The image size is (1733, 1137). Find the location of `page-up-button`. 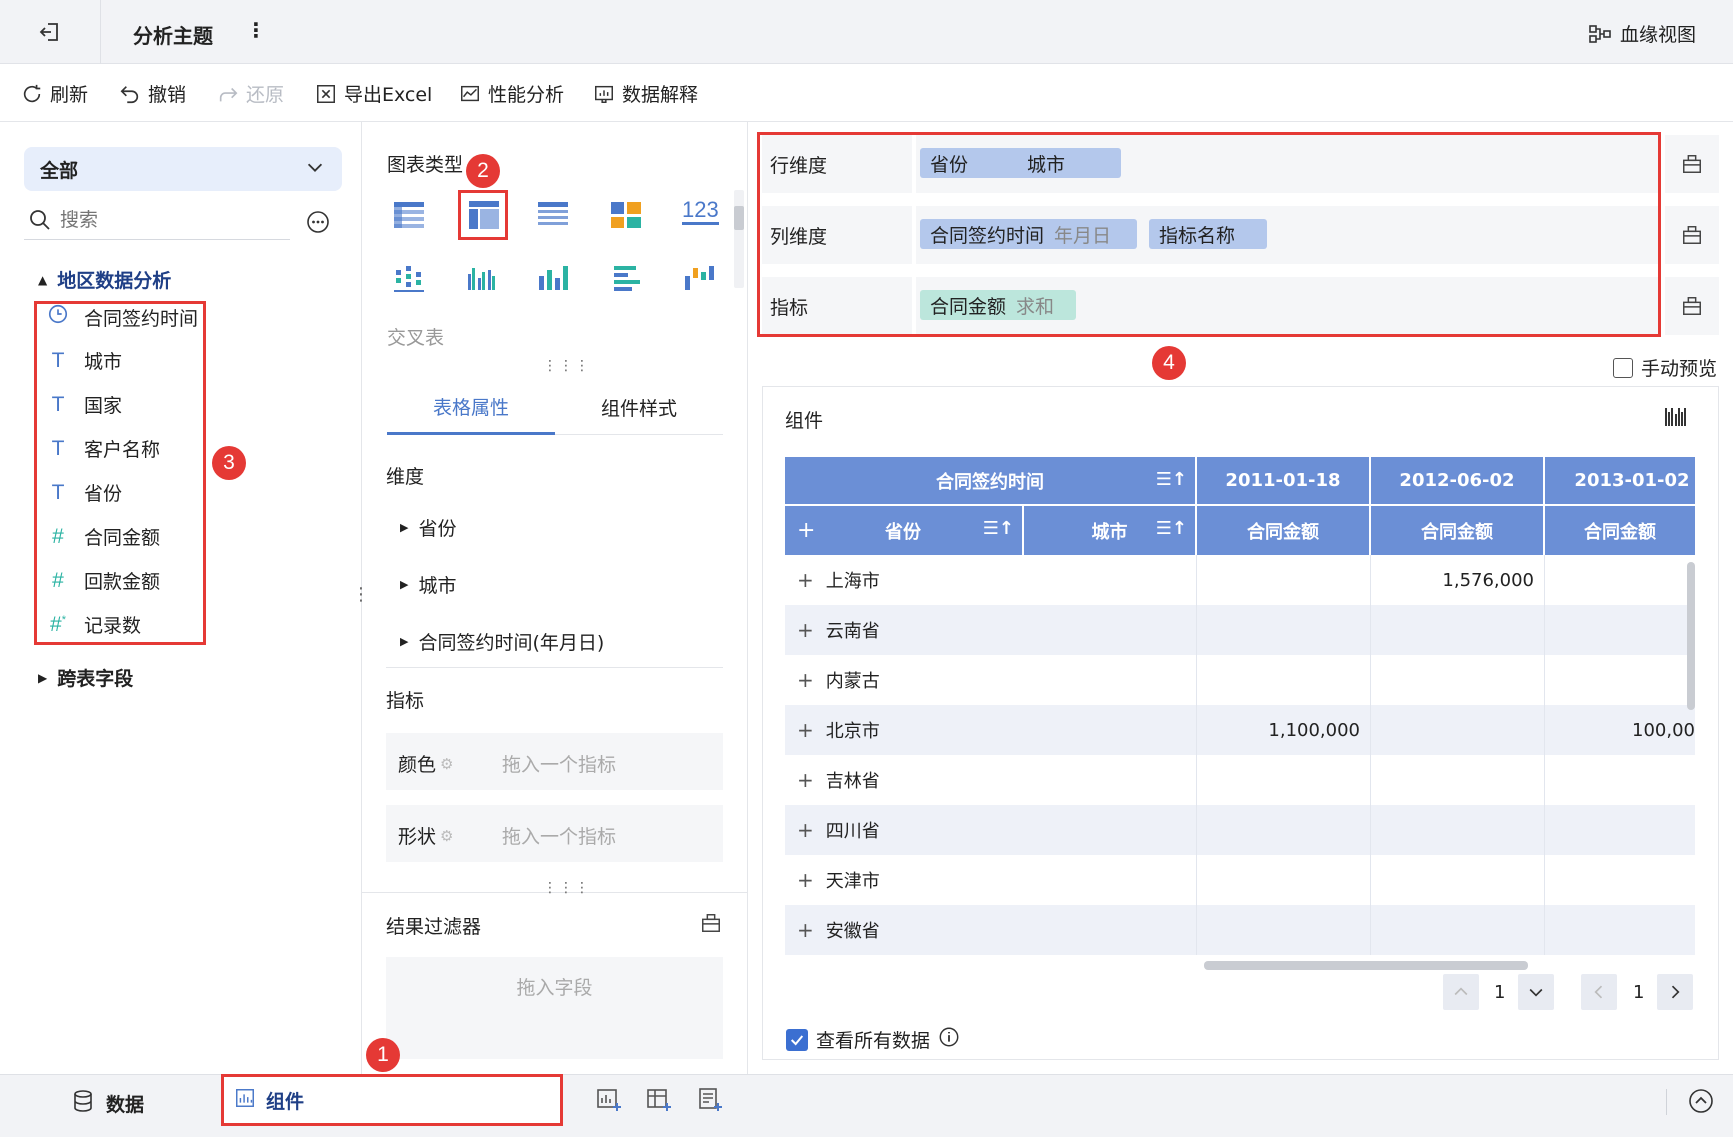

page-up-button is located at coordinates (1461, 992).